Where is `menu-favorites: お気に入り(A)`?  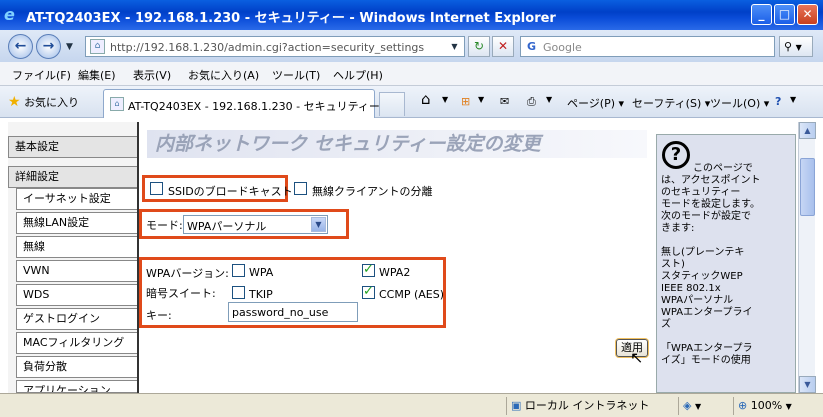
menu-favorites: お気に入り(A) is located at coordinates (223, 75).